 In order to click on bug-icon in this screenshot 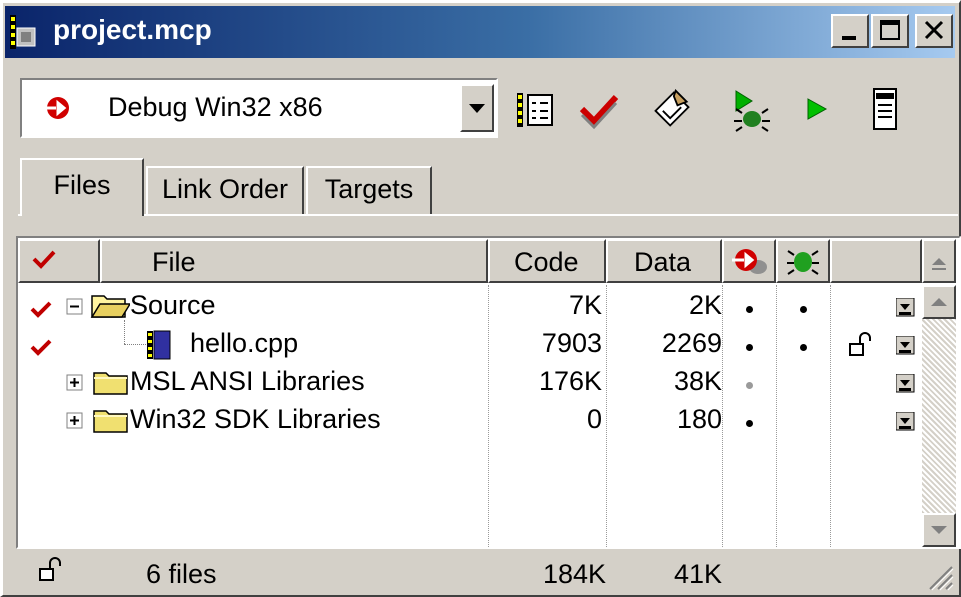, I will do `click(803, 262)`.